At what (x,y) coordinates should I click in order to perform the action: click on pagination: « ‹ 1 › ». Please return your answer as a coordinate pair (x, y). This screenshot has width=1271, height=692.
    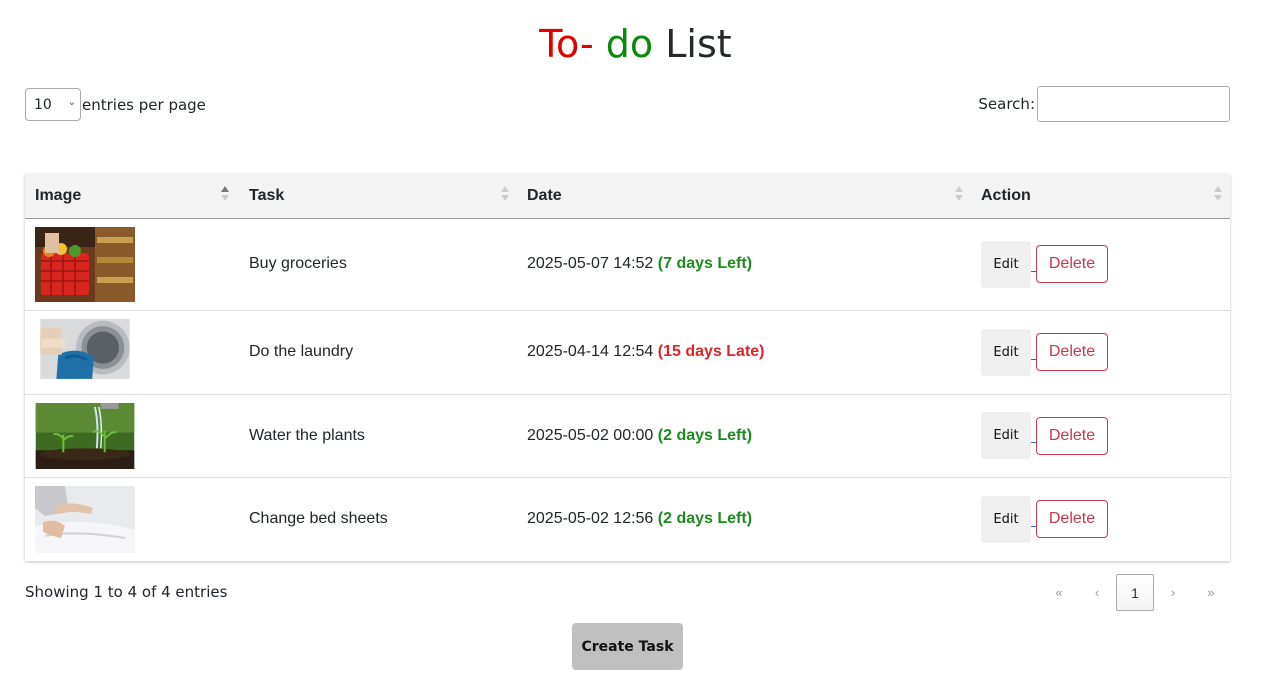
    Looking at the image, I should click on (1135, 592).